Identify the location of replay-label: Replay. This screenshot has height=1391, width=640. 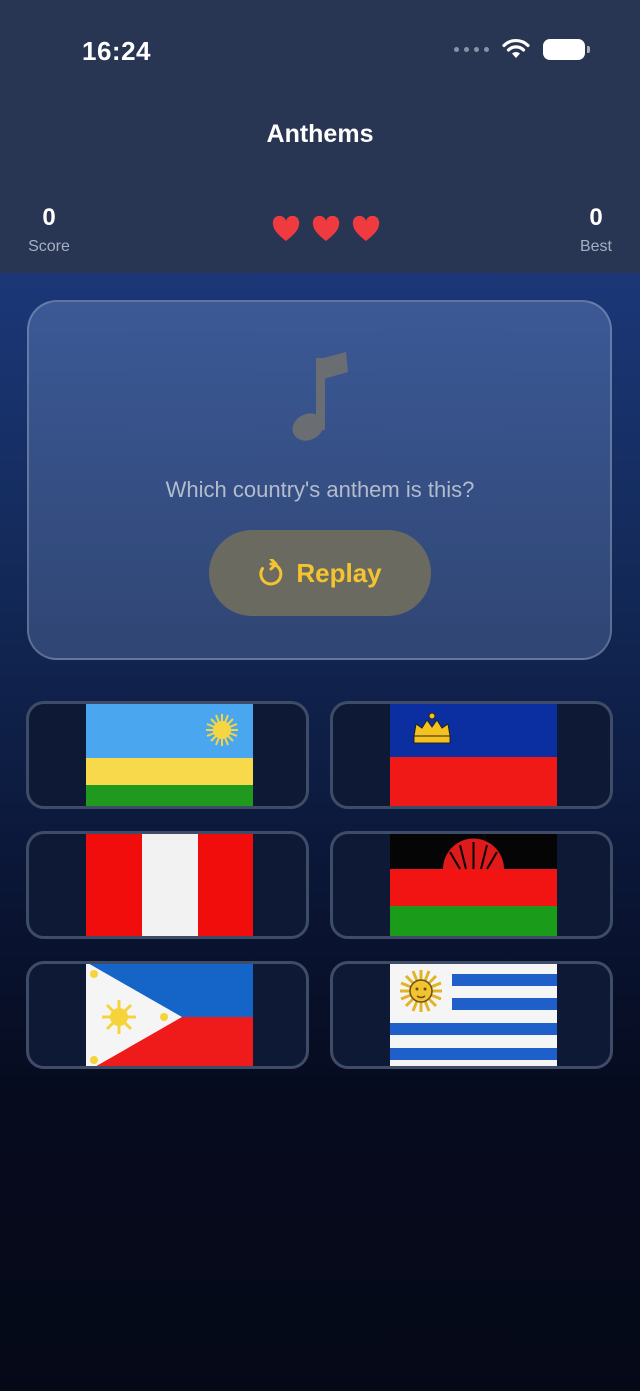
(339, 572).